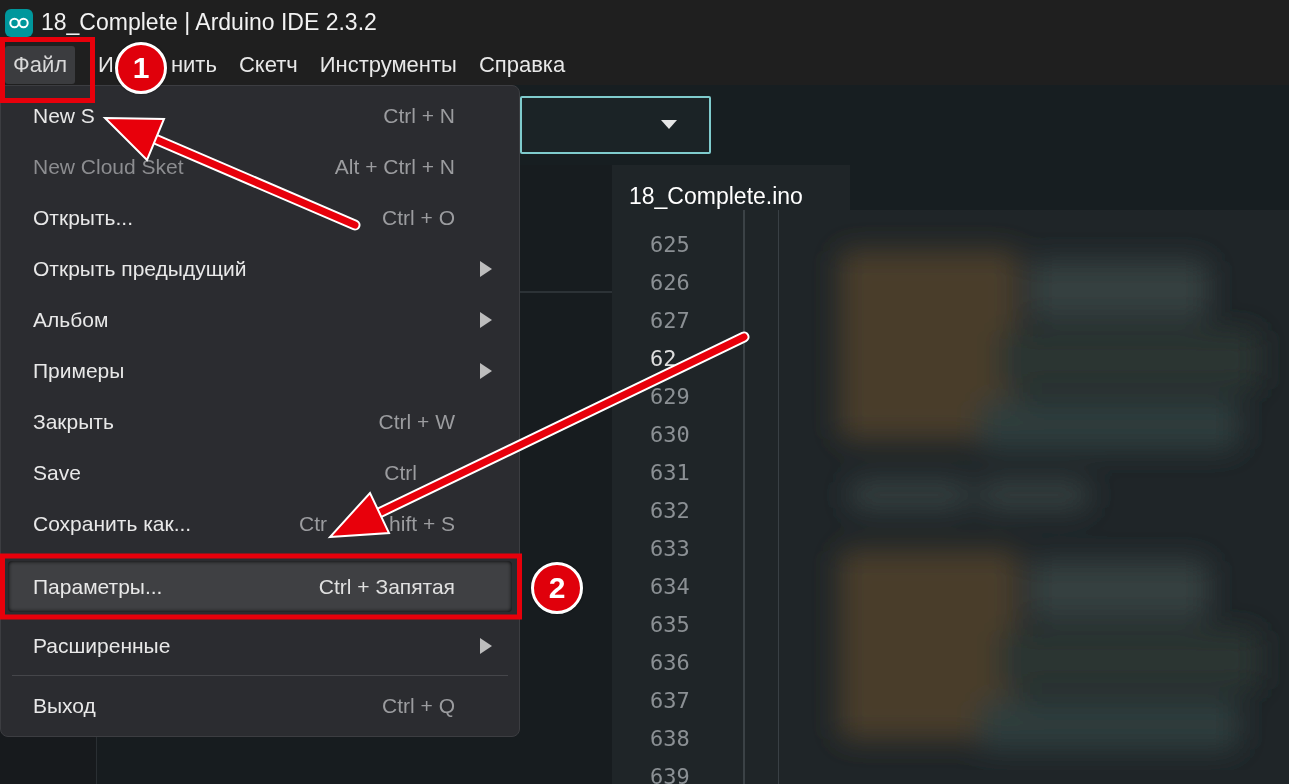 Image resolution: width=1289 pixels, height=784 pixels. What do you see at coordinates (669, 773) in the screenshot?
I see `line-number: 639` at bounding box center [669, 773].